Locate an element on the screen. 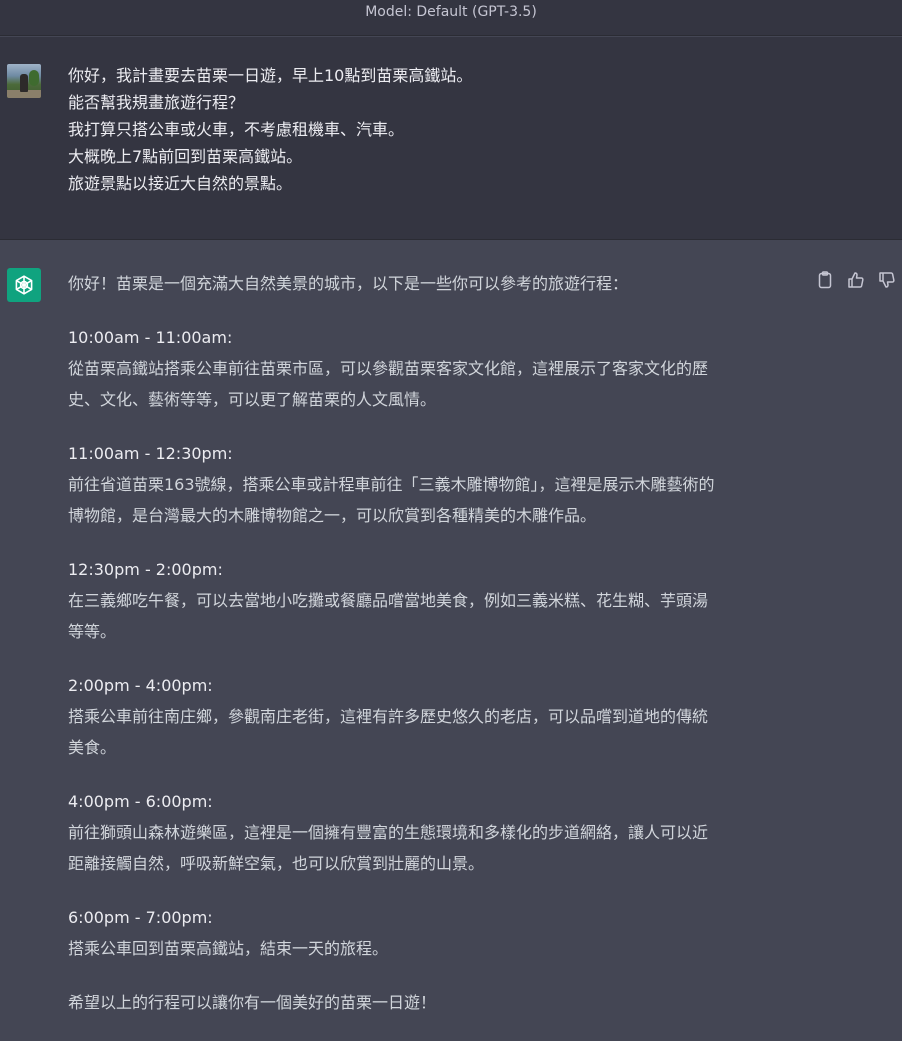 The height and width of the screenshot is (1041, 902). user-line: 我打算只搭公車或火車，不考慮租機車、汽車。 is located at coordinates (236, 129).